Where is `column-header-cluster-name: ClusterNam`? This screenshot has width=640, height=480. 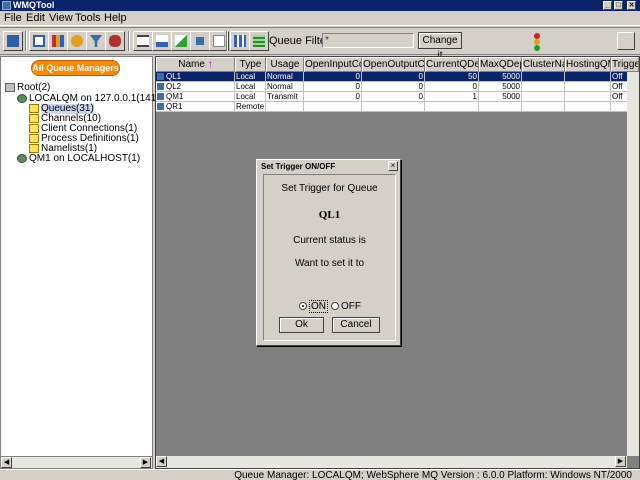
column-header-cluster-name: ClusterNam is located at coordinates (543, 64).